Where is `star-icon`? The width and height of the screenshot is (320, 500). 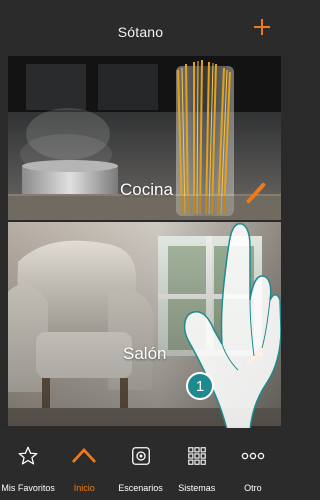 star-icon is located at coordinates (28, 456).